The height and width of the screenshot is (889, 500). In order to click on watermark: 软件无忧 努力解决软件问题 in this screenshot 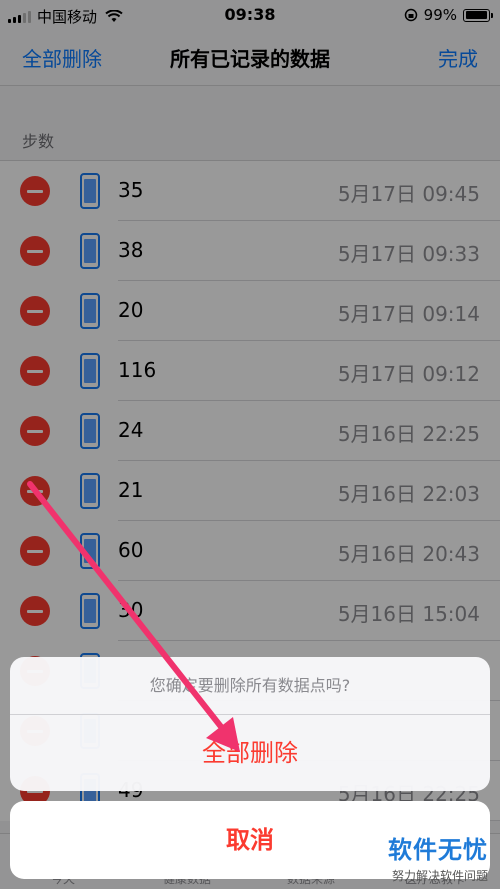, I will do `click(438, 857)`.